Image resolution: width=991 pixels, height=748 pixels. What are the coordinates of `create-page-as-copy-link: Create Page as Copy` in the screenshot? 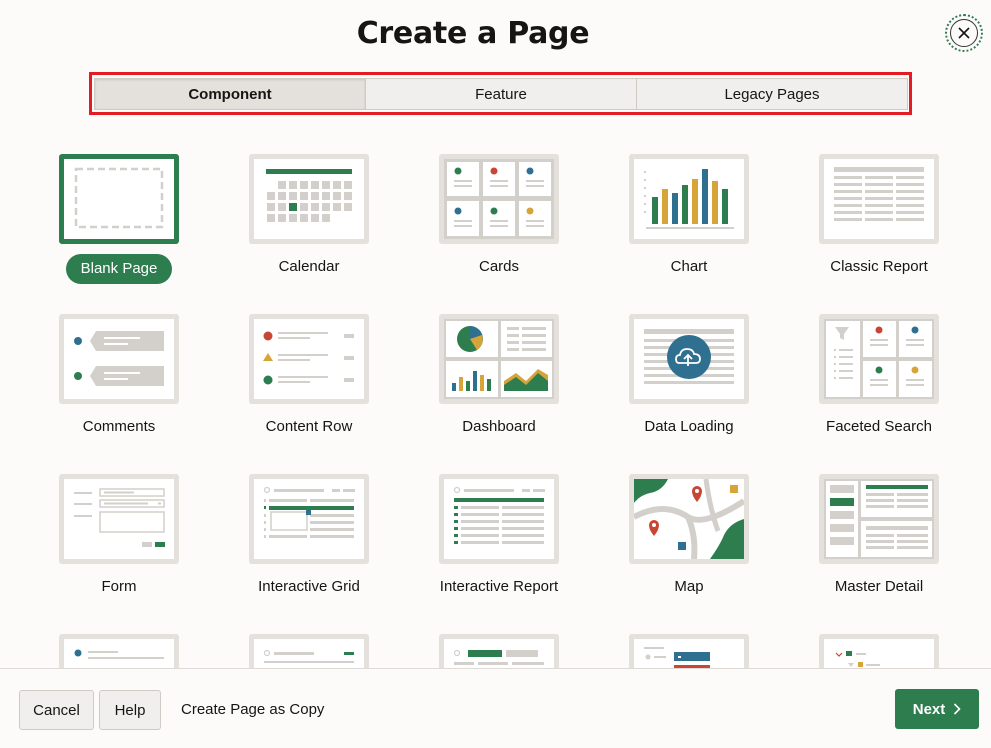 It's located at (252, 709).